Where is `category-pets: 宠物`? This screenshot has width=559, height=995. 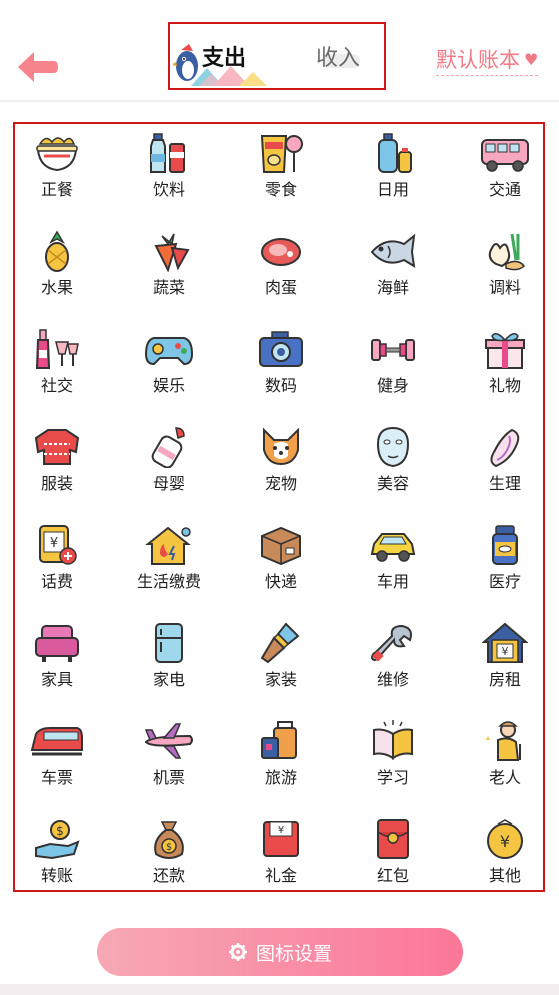 category-pets: 宠物 is located at coordinates (281, 466).